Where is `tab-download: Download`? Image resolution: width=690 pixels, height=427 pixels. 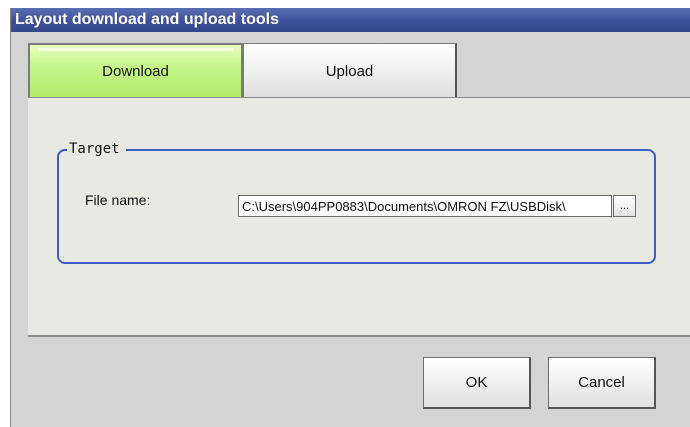 tab-download: Download is located at coordinates (135, 70).